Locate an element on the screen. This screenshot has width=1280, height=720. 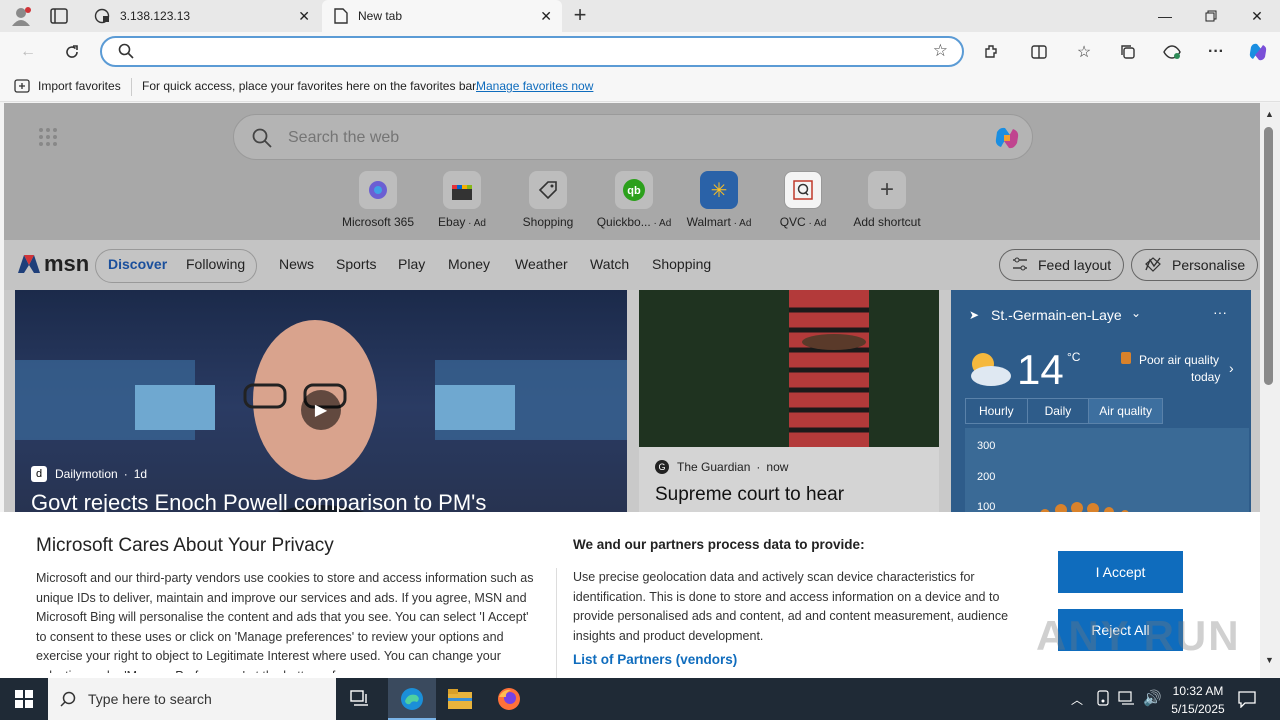
walmart-icon: ✳ is located at coordinates (719, 190).